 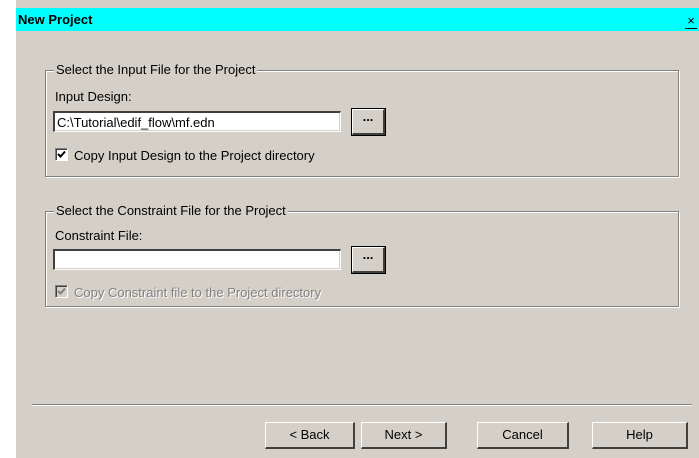 I want to click on title-bar: New Project ×, so click(x=357, y=19).